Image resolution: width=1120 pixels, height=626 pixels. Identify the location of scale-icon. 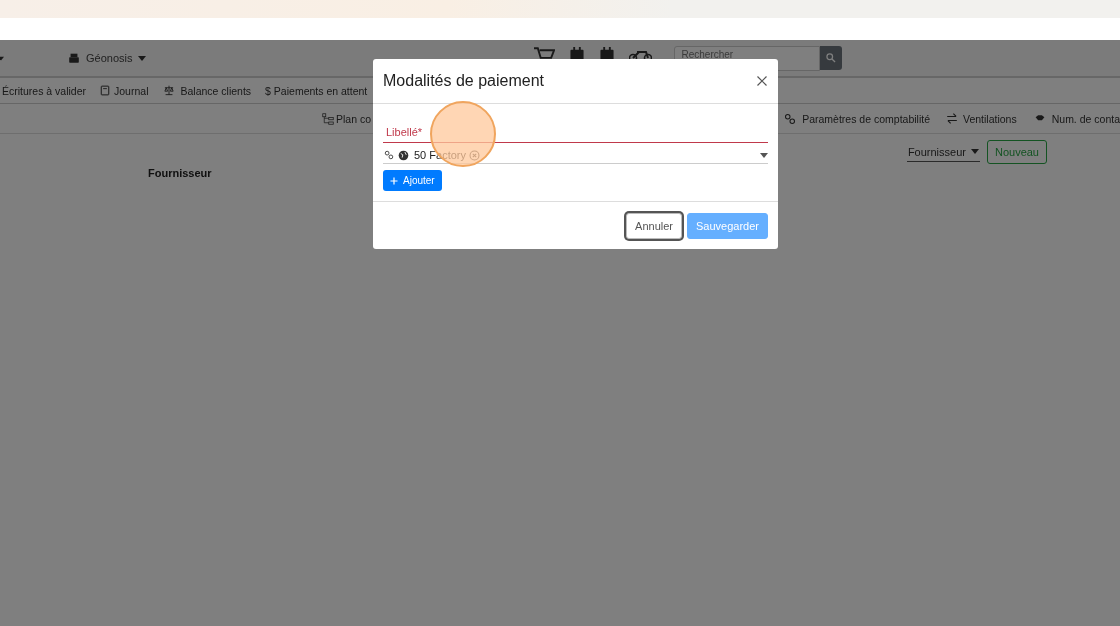
(169, 90).